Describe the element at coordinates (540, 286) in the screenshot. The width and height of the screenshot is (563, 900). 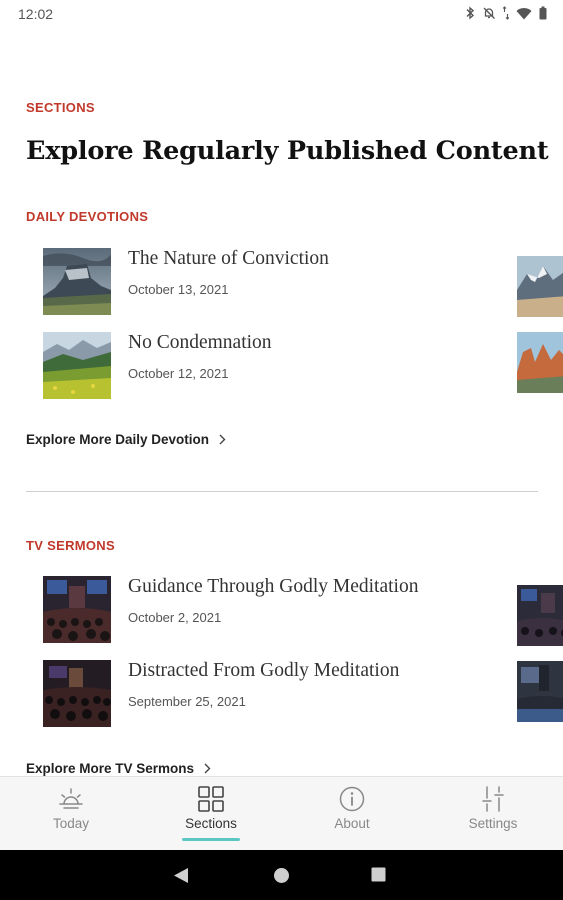
I see `snowy-peaks-thumbnail` at that location.